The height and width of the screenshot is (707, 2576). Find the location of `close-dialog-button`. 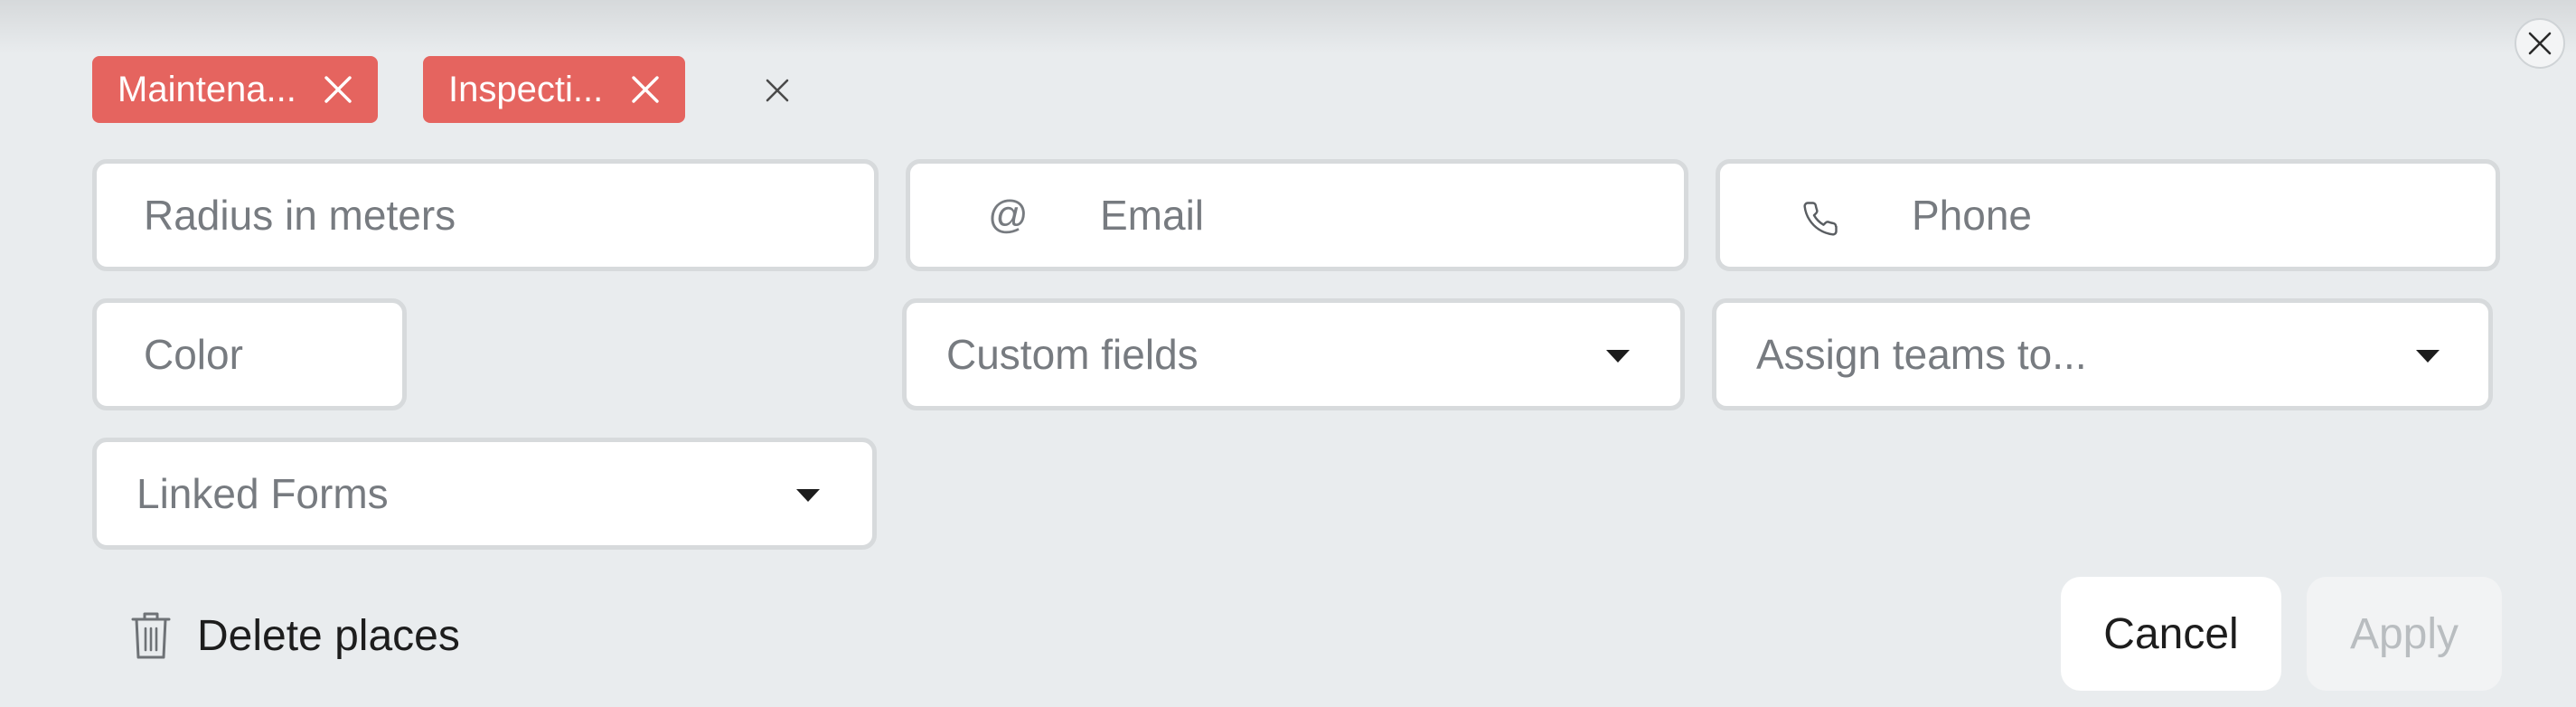

close-dialog-button is located at coordinates (2540, 43).